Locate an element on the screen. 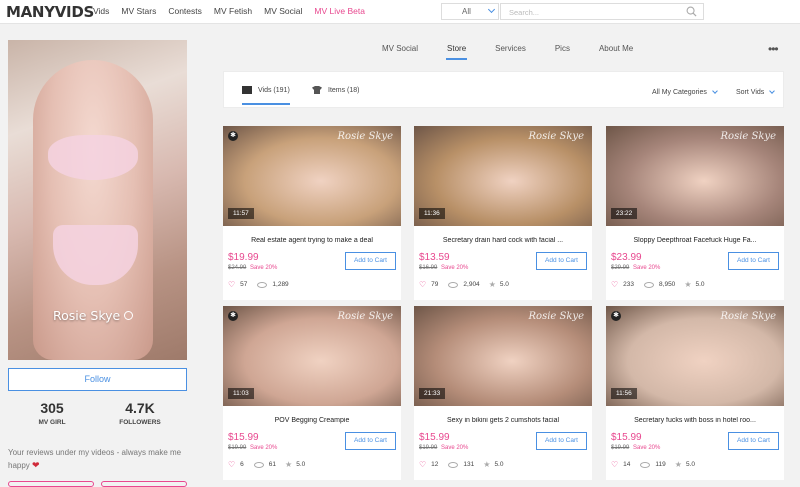 The width and height of the screenshot is (800, 487). message-button is located at coordinates (51, 484).